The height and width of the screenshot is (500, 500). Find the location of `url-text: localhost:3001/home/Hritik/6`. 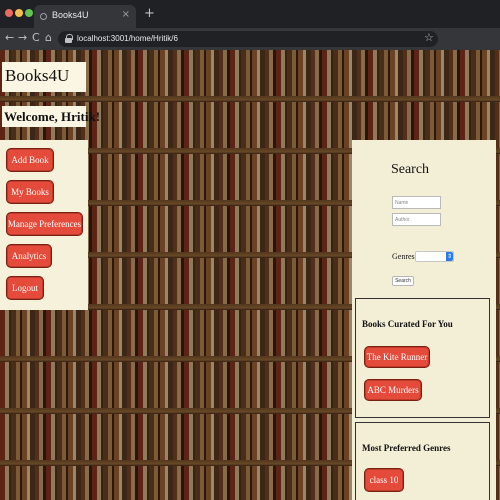

url-text: localhost:3001/home/Hritik/6 is located at coordinates (127, 38).